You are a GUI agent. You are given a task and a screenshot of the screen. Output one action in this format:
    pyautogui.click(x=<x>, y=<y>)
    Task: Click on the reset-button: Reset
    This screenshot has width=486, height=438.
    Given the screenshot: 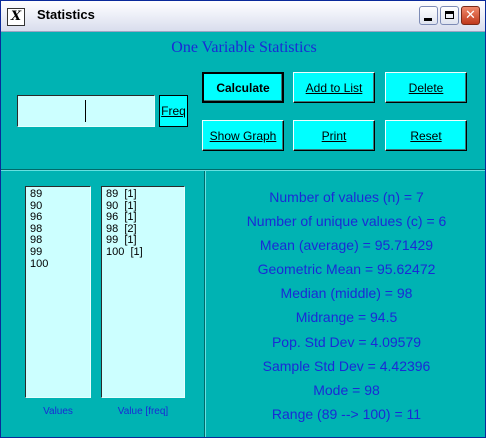 What is the action you would take?
    pyautogui.click(x=426, y=135)
    